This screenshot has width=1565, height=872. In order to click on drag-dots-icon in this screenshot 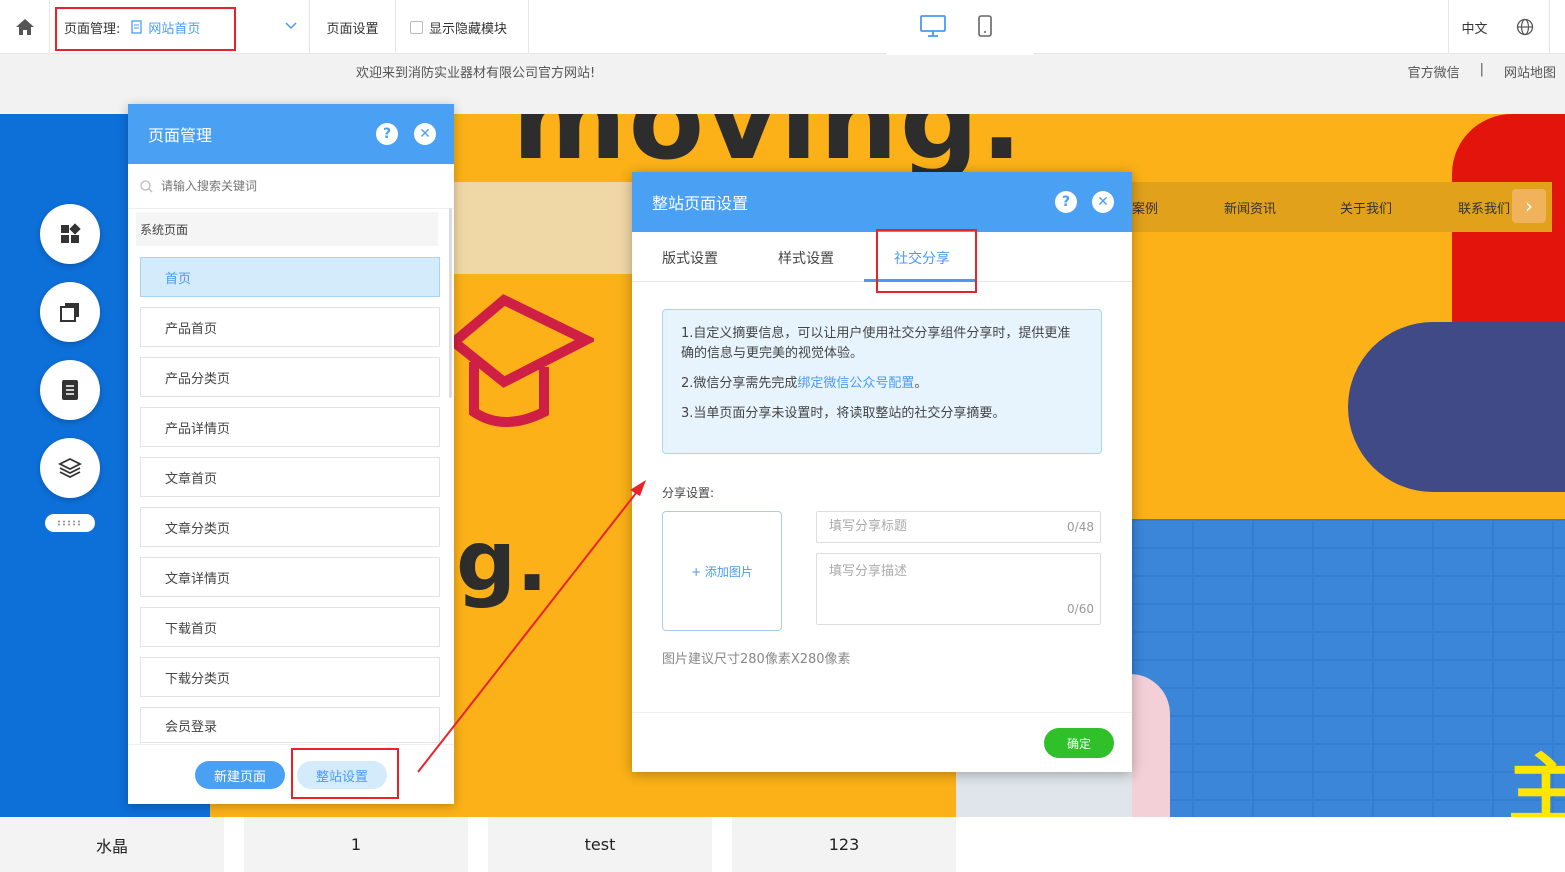, I will do `click(69, 523)`.